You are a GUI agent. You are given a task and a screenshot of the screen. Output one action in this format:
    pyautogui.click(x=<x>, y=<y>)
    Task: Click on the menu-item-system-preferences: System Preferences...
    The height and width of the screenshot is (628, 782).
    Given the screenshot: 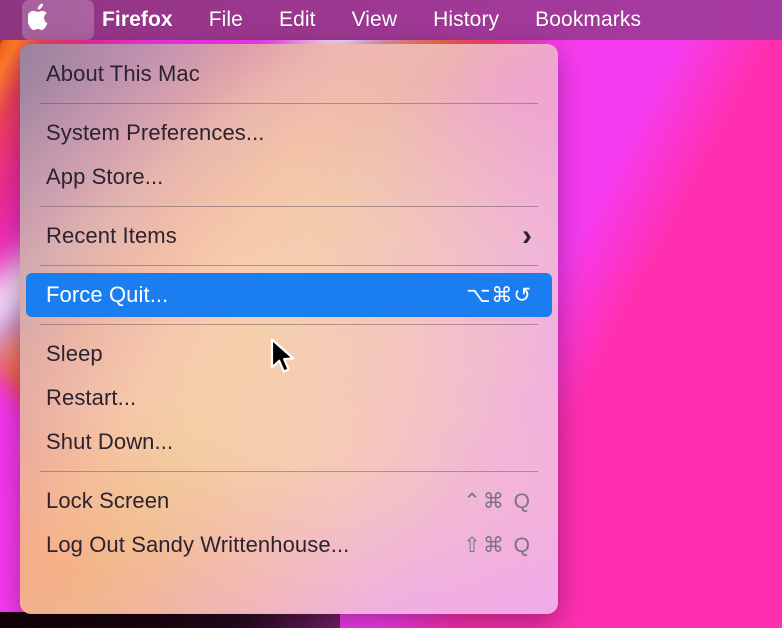 What is the action you would take?
    pyautogui.click(x=289, y=133)
    